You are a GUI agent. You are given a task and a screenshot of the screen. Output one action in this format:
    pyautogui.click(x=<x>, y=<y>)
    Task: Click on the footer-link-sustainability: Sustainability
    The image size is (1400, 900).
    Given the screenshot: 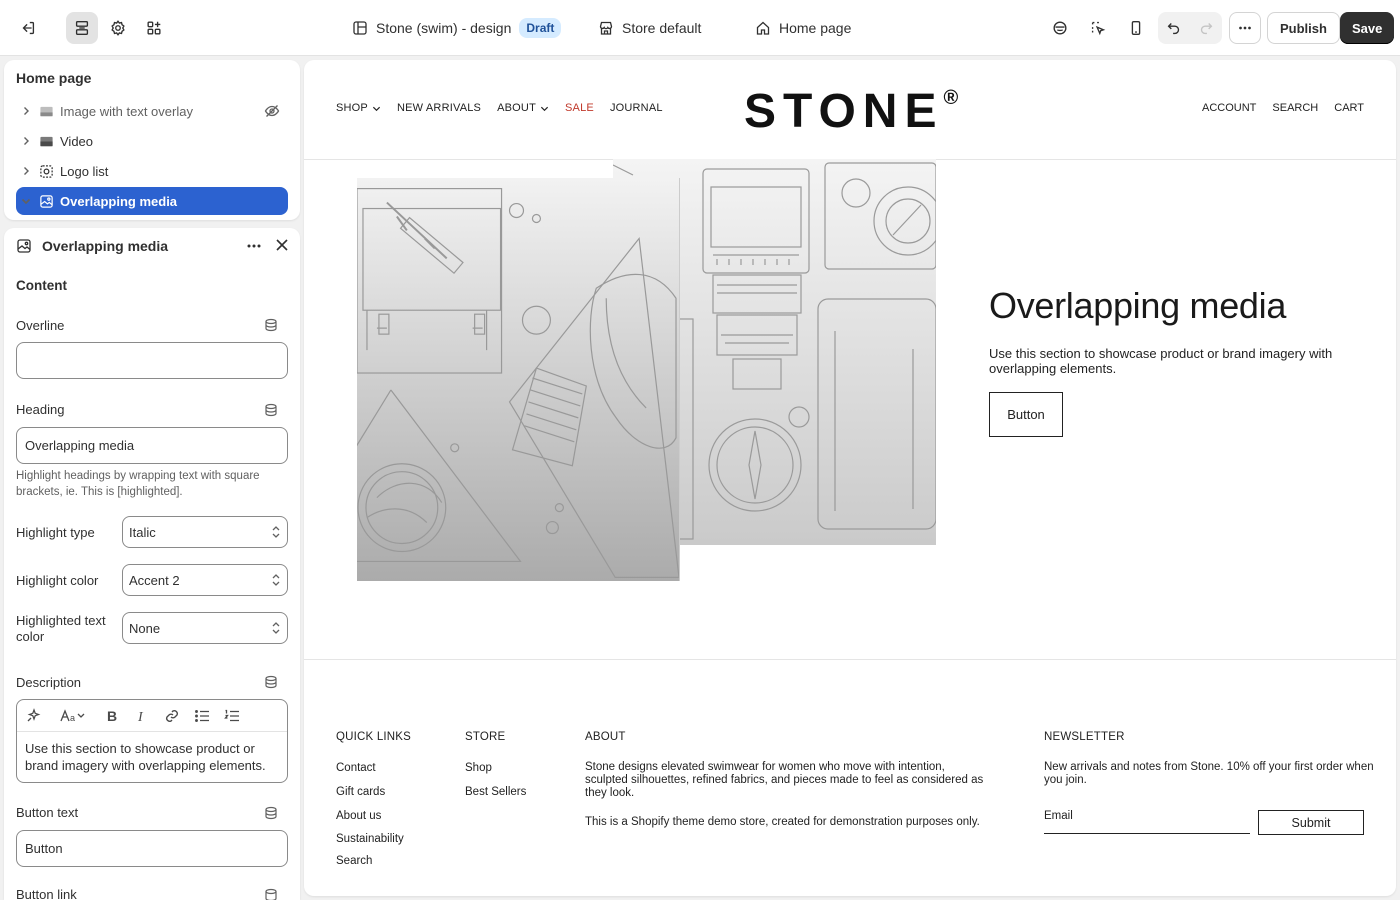 What is the action you would take?
    pyautogui.click(x=370, y=839)
    